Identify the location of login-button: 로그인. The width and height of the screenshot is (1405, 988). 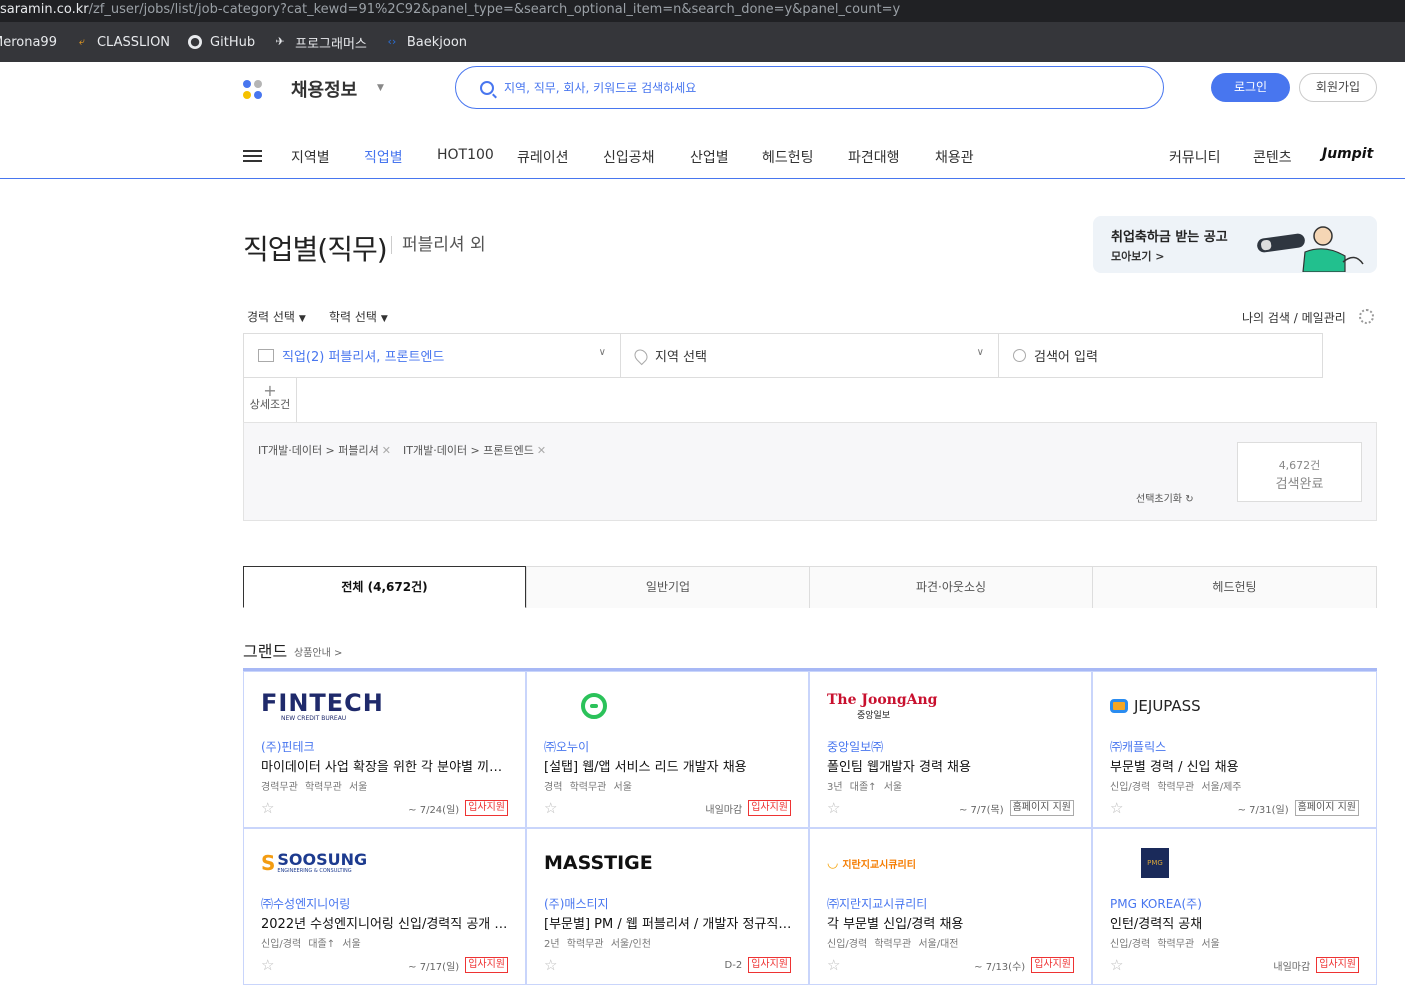
(1250, 87).